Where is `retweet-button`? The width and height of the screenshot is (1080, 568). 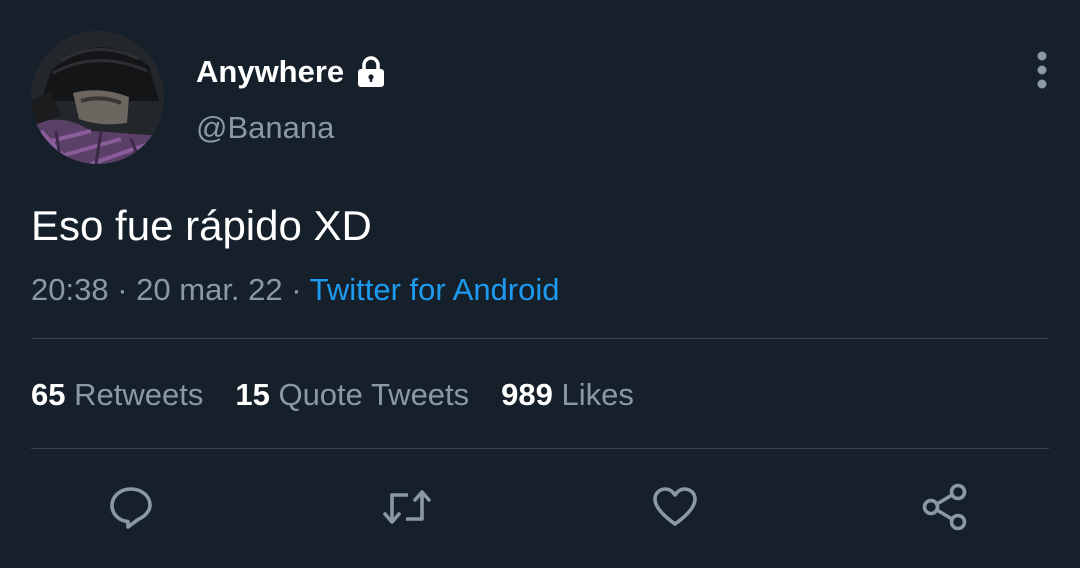 retweet-button is located at coordinates (407, 507).